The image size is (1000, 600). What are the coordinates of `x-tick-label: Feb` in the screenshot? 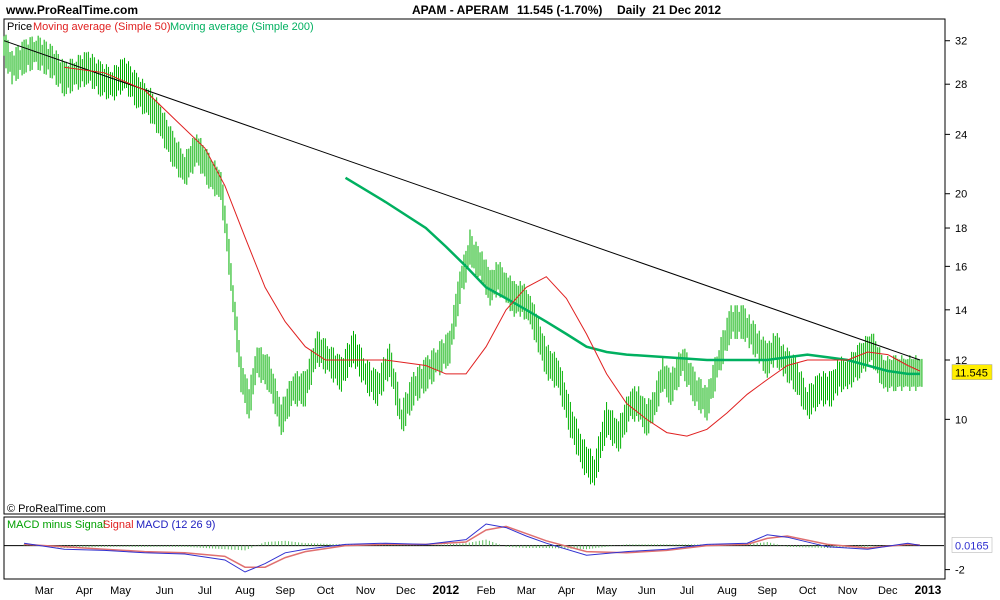 It's located at (486, 591).